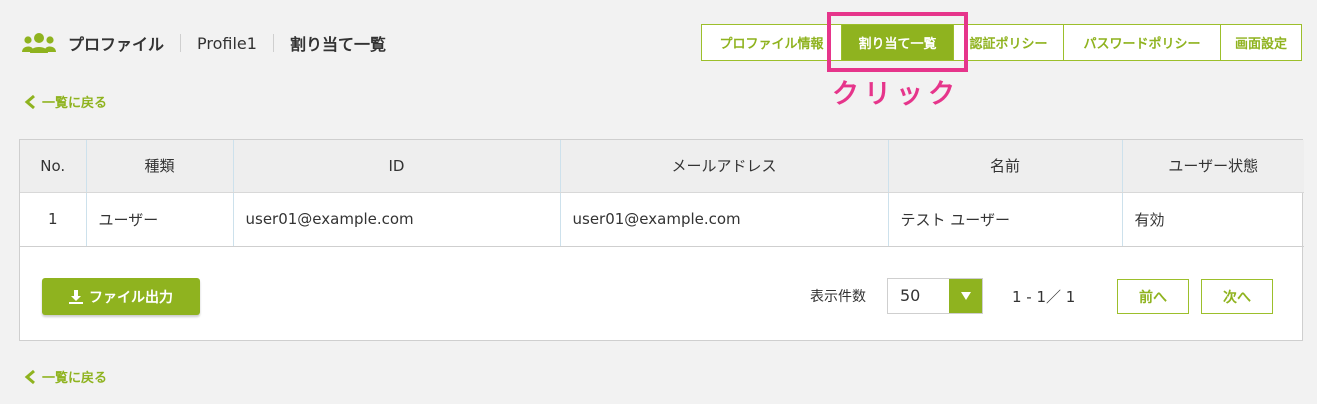 This screenshot has height=404, width=1317. What do you see at coordinates (53, 219) in the screenshot?
I see `cell-no: 1` at bounding box center [53, 219].